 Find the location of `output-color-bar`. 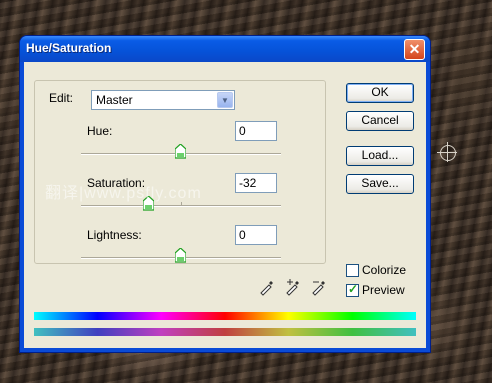

output-color-bar is located at coordinates (225, 332).